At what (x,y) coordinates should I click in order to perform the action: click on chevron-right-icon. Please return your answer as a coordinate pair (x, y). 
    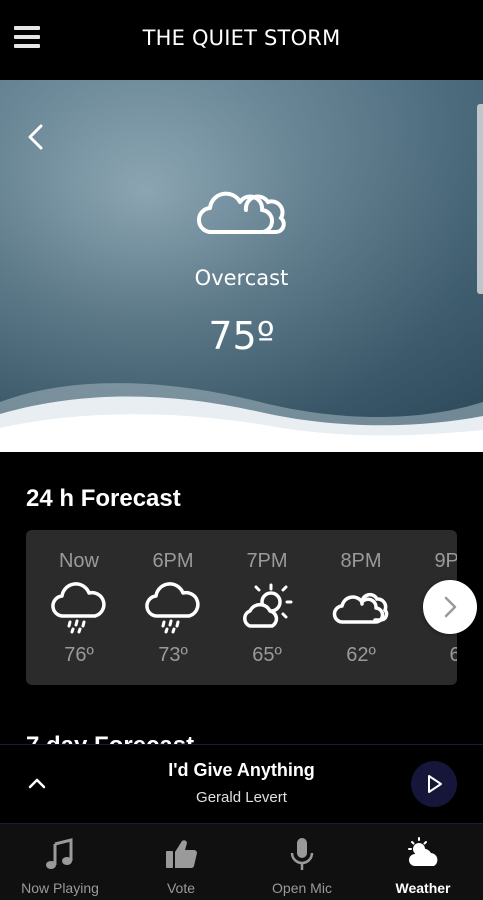
    Looking at the image, I should click on (450, 607).